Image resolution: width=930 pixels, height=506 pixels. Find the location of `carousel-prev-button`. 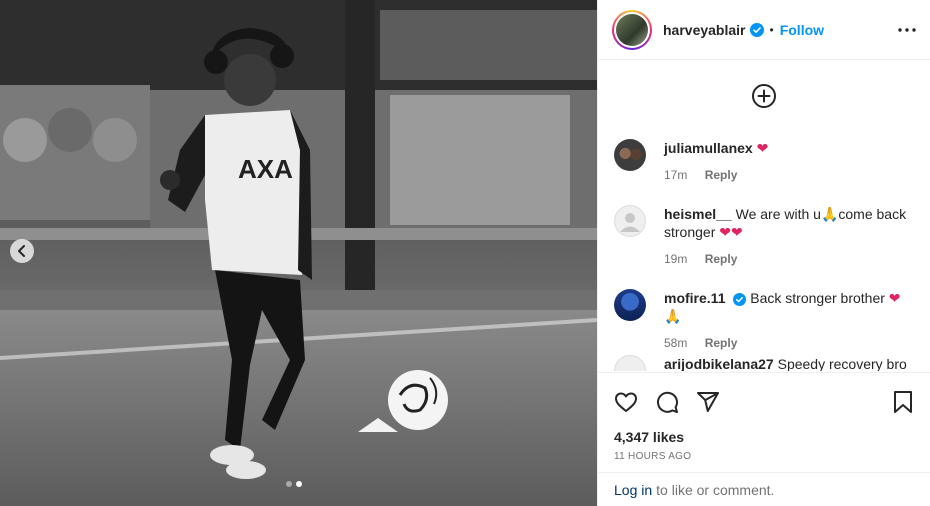

carousel-prev-button is located at coordinates (22, 251).